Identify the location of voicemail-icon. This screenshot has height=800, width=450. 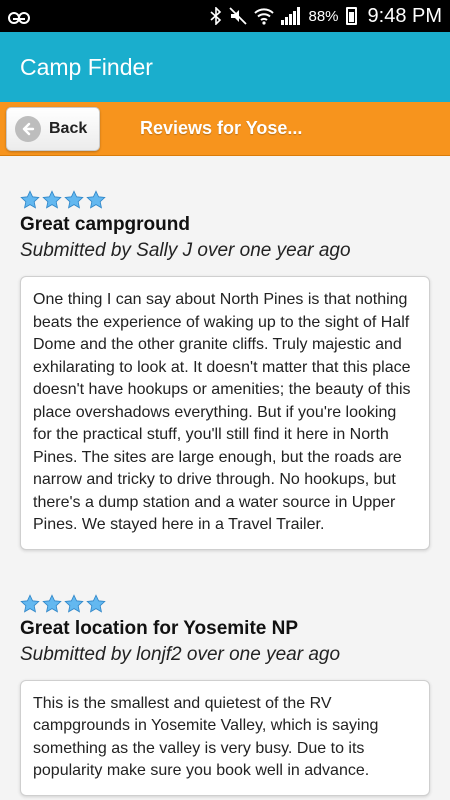
(19, 17).